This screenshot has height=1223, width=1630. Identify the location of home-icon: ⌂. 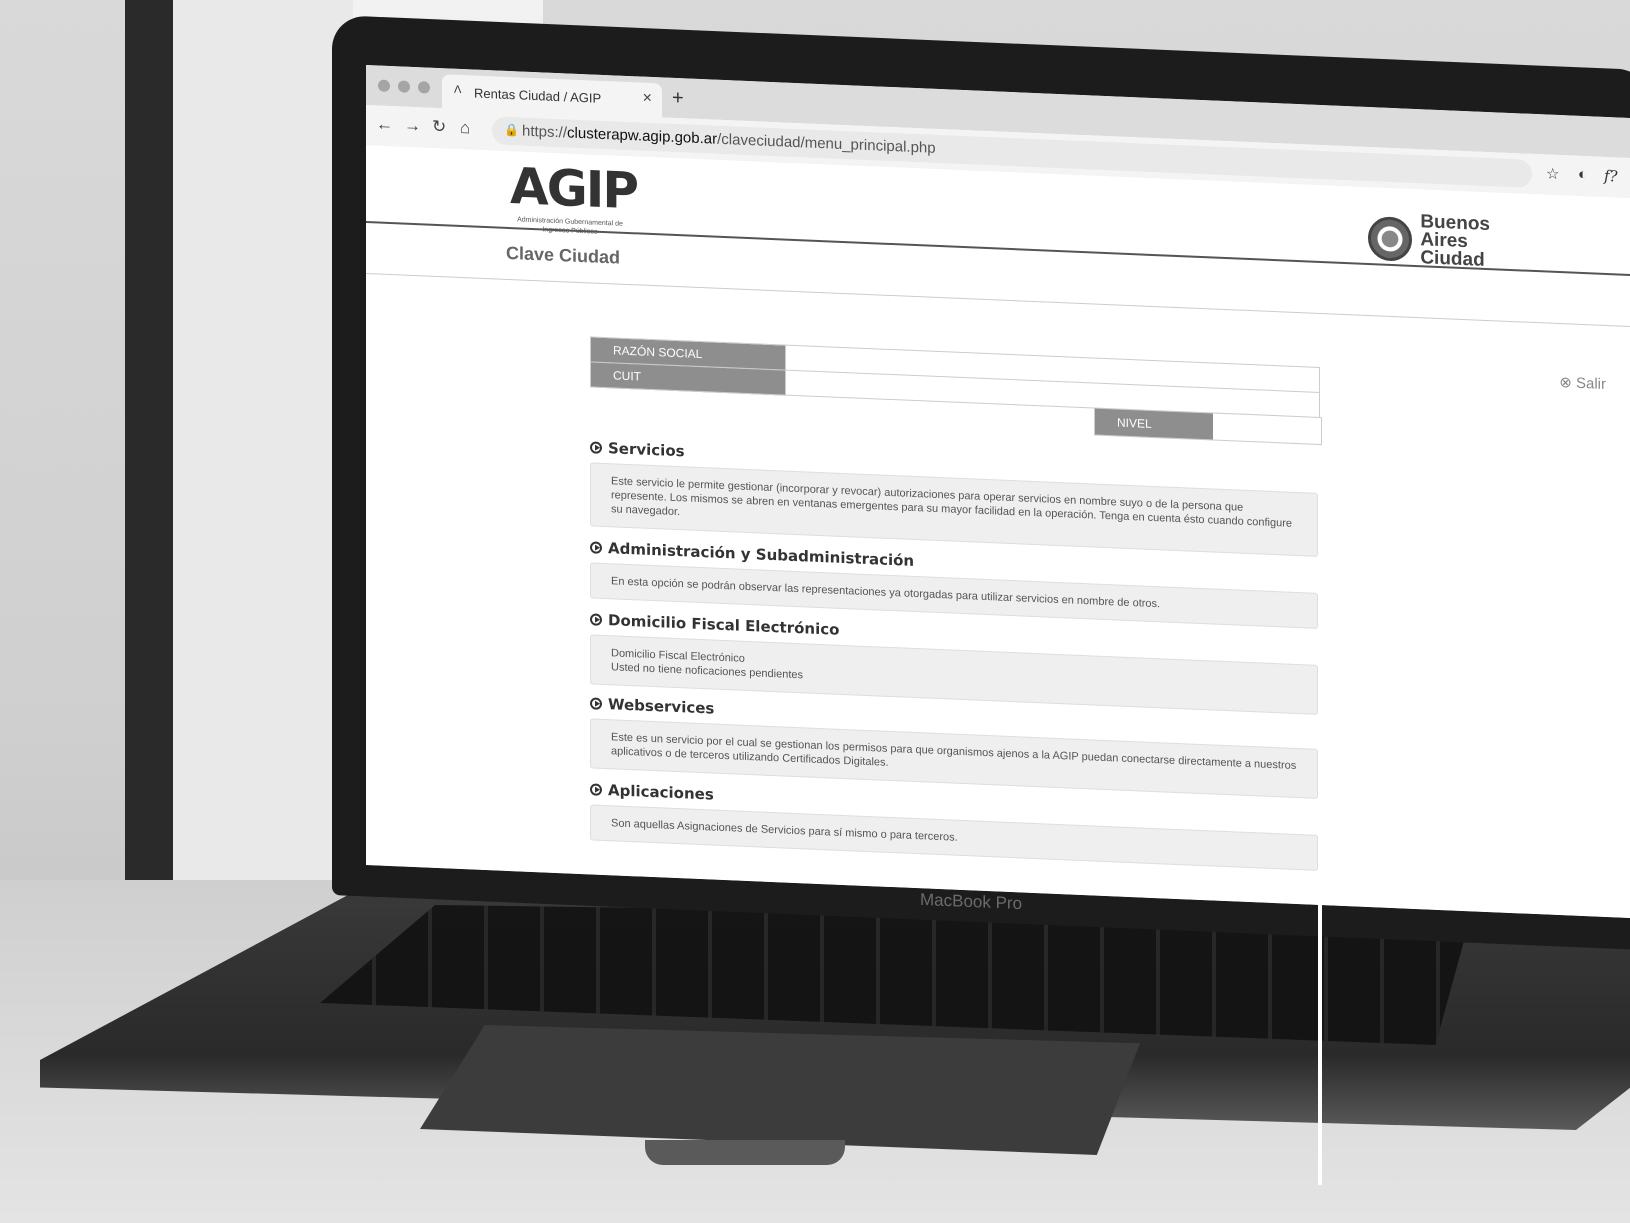
(465, 128).